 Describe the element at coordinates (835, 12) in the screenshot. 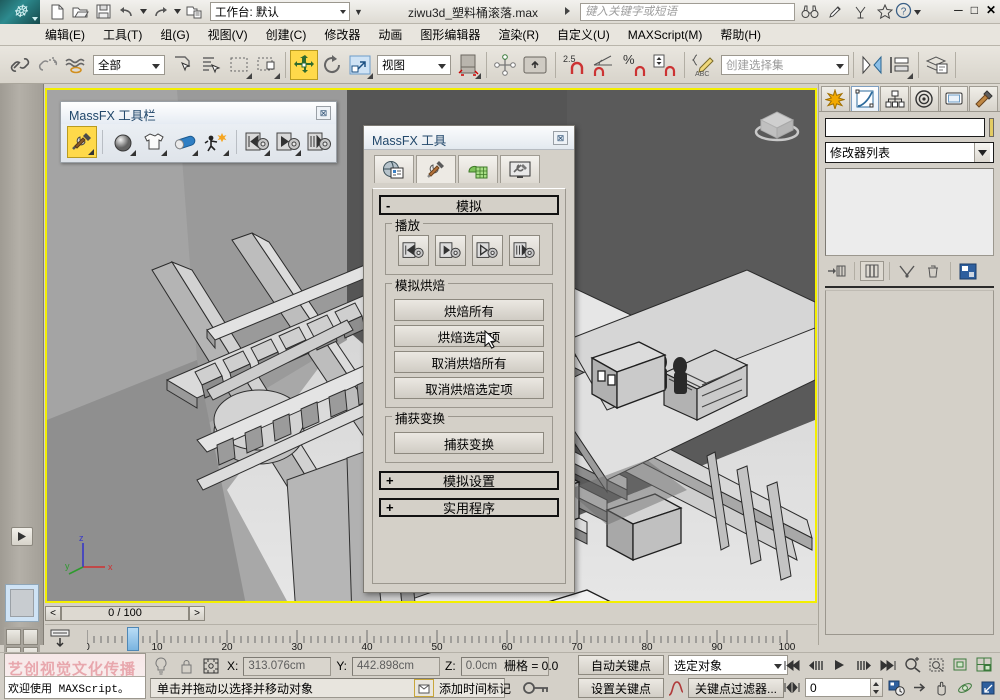

I see `annotate-button` at that location.